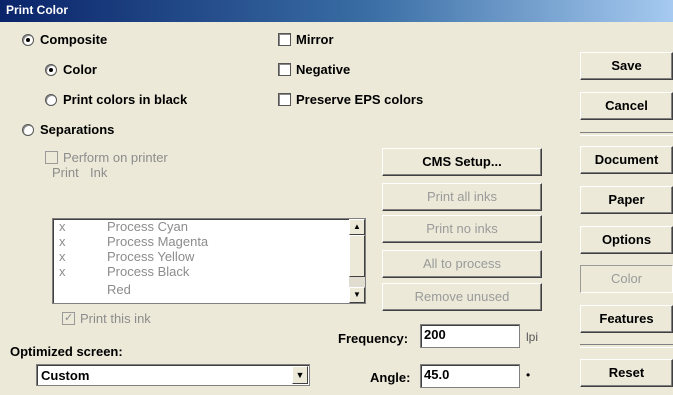 This screenshot has height=395, width=673. Describe the element at coordinates (357, 256) in the screenshot. I see `scroll-thumb` at that location.